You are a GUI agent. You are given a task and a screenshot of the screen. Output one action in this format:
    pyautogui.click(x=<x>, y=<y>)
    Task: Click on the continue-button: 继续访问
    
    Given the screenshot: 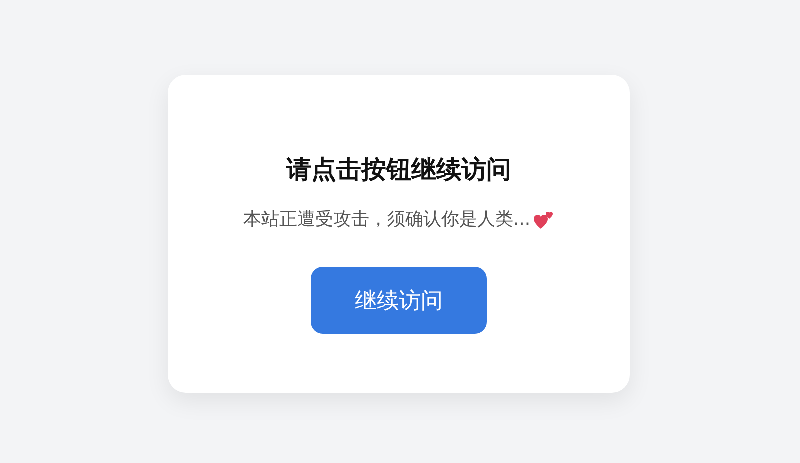 What is the action you would take?
    pyautogui.click(x=399, y=300)
    